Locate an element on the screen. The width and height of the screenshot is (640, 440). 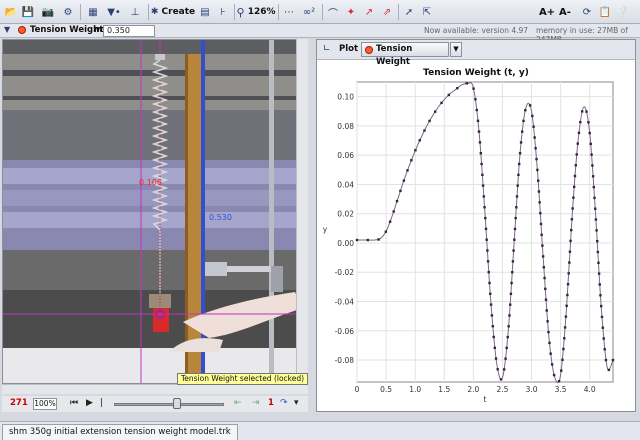
path-icon: ⌒ is located at coordinates (333, 12).